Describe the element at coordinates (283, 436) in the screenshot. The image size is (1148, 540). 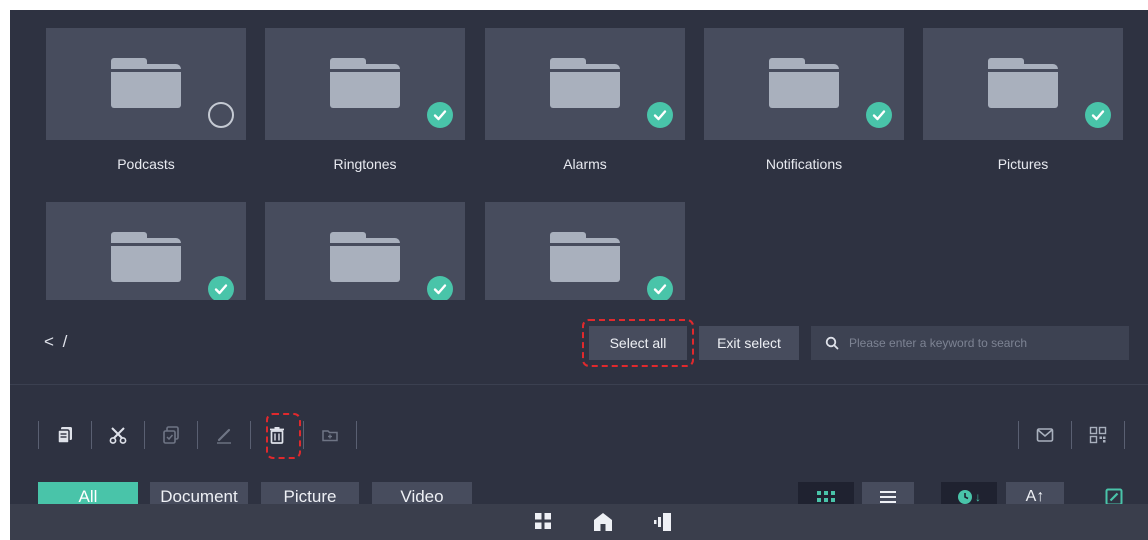
I see `highlight-delete` at that location.